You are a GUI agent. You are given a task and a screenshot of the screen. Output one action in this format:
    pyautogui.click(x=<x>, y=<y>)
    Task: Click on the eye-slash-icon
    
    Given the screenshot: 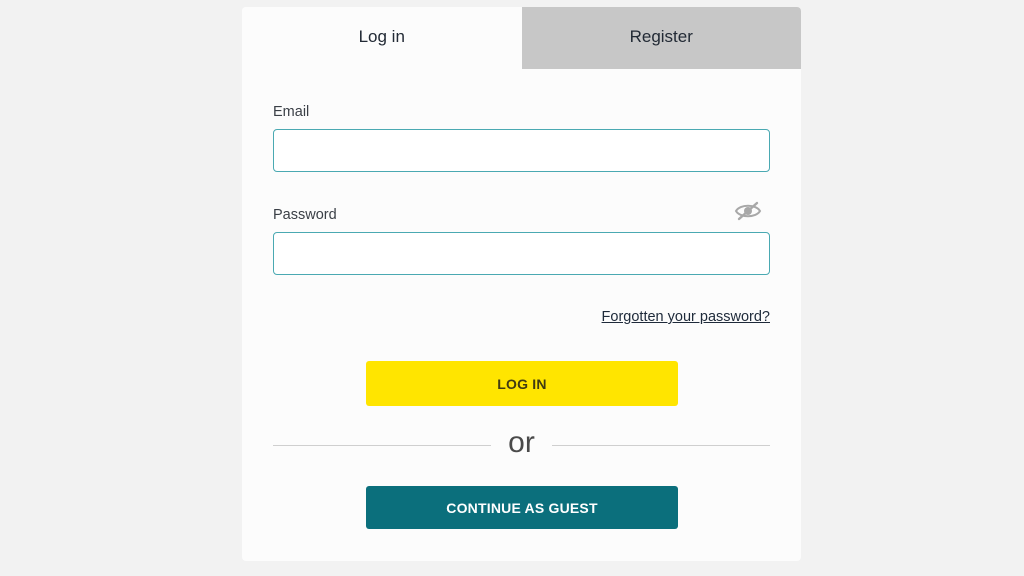 What is the action you would take?
    pyautogui.click(x=748, y=211)
    